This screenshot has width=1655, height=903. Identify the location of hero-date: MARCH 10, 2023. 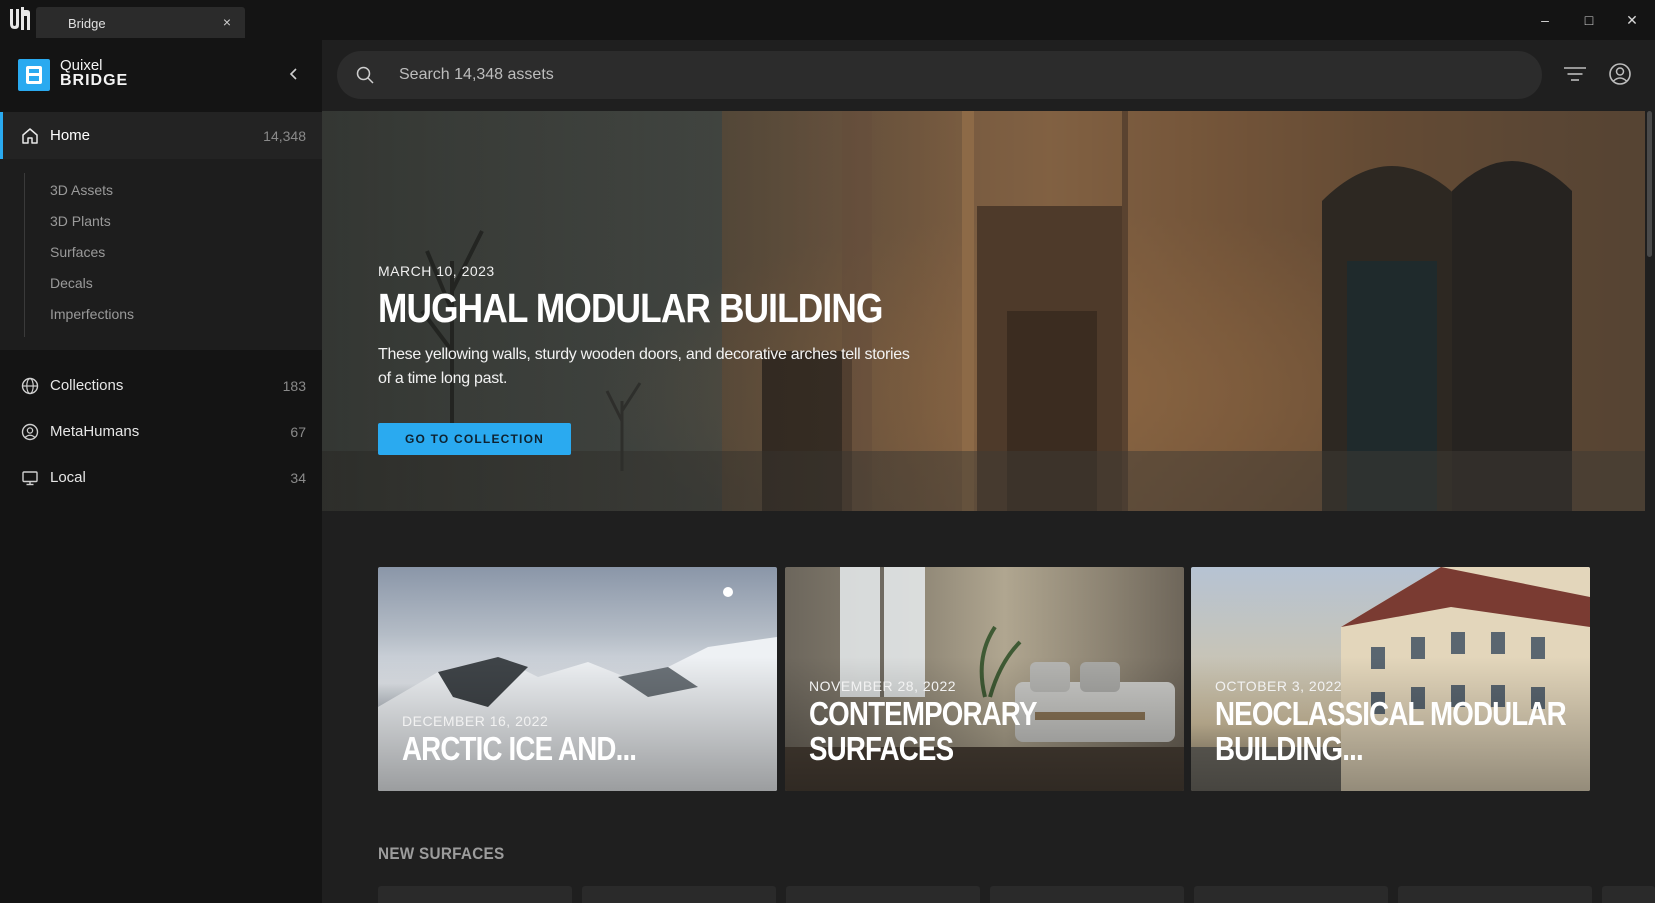
(436, 271).